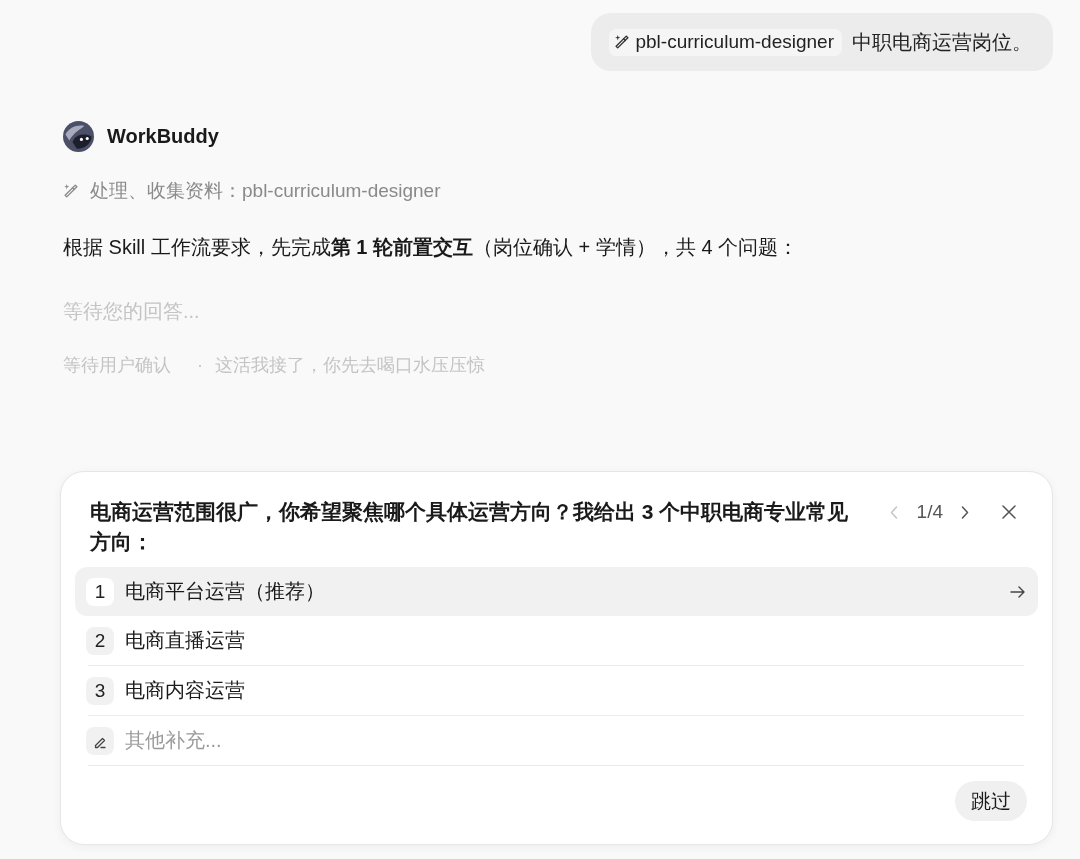 The width and height of the screenshot is (1080, 859). Describe the element at coordinates (78, 136) in the screenshot. I see `mascot-logo-icon` at that location.